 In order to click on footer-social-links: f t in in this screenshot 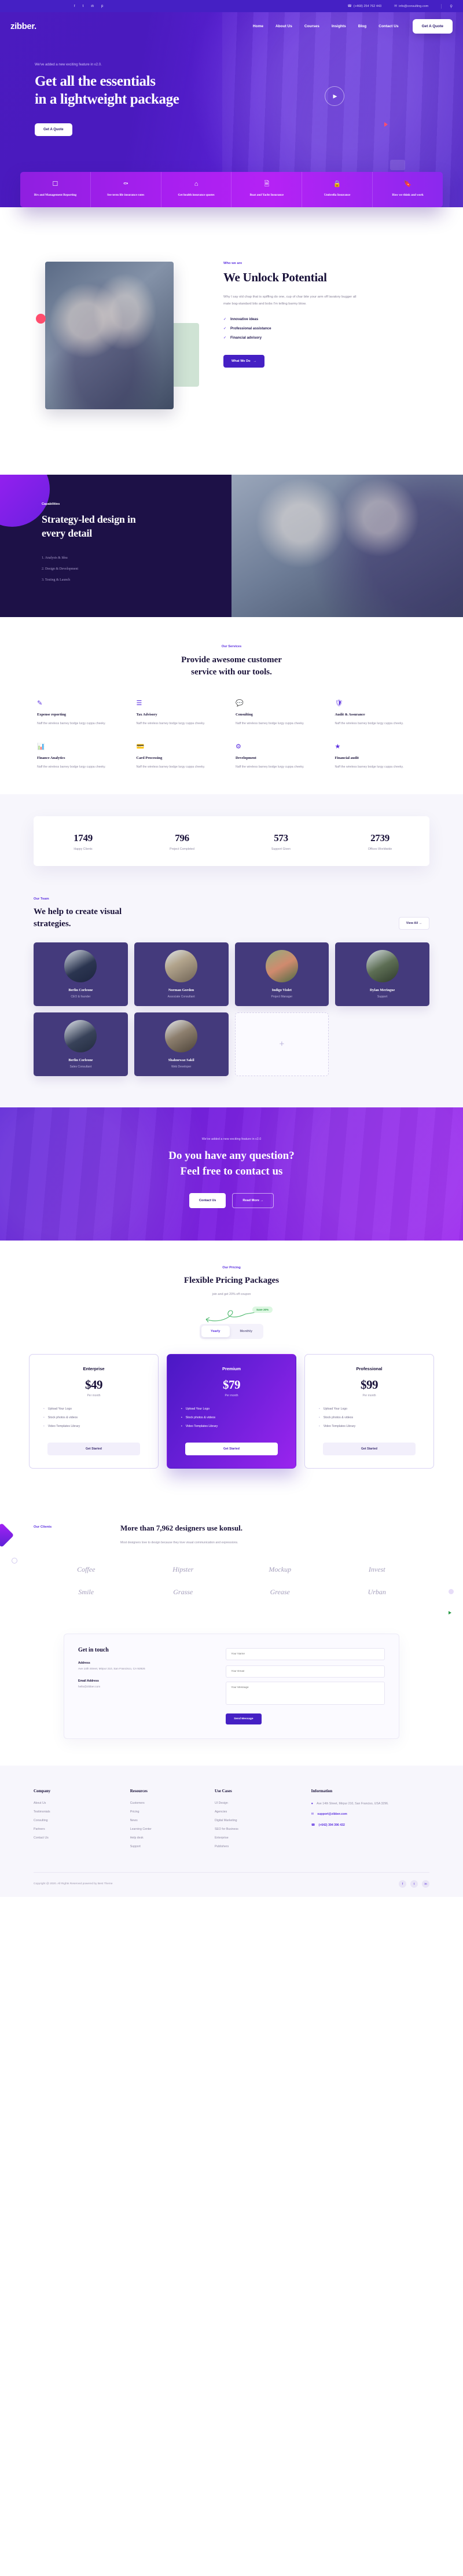, I will do `click(414, 1884)`.